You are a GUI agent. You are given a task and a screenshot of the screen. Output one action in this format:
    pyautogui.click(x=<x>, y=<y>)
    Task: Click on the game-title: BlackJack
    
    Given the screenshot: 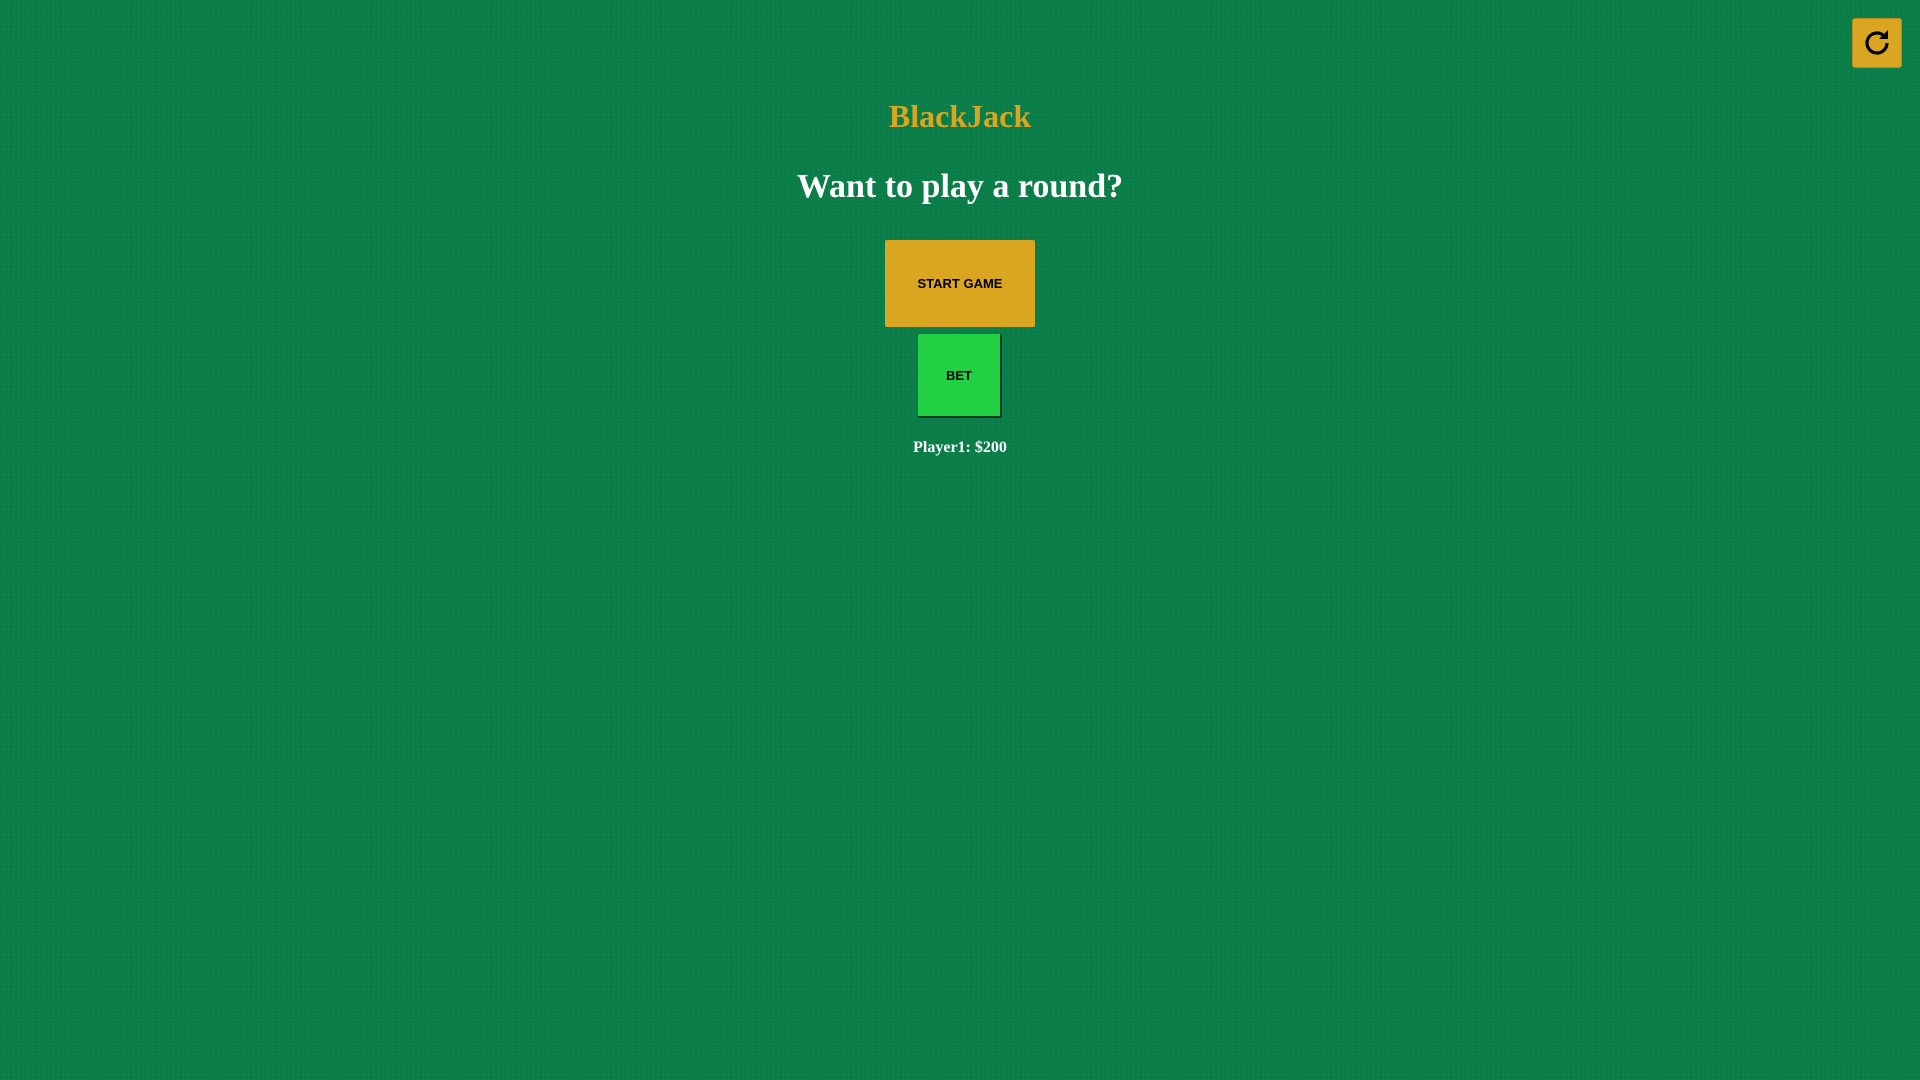 What is the action you would take?
    pyautogui.click(x=960, y=116)
    